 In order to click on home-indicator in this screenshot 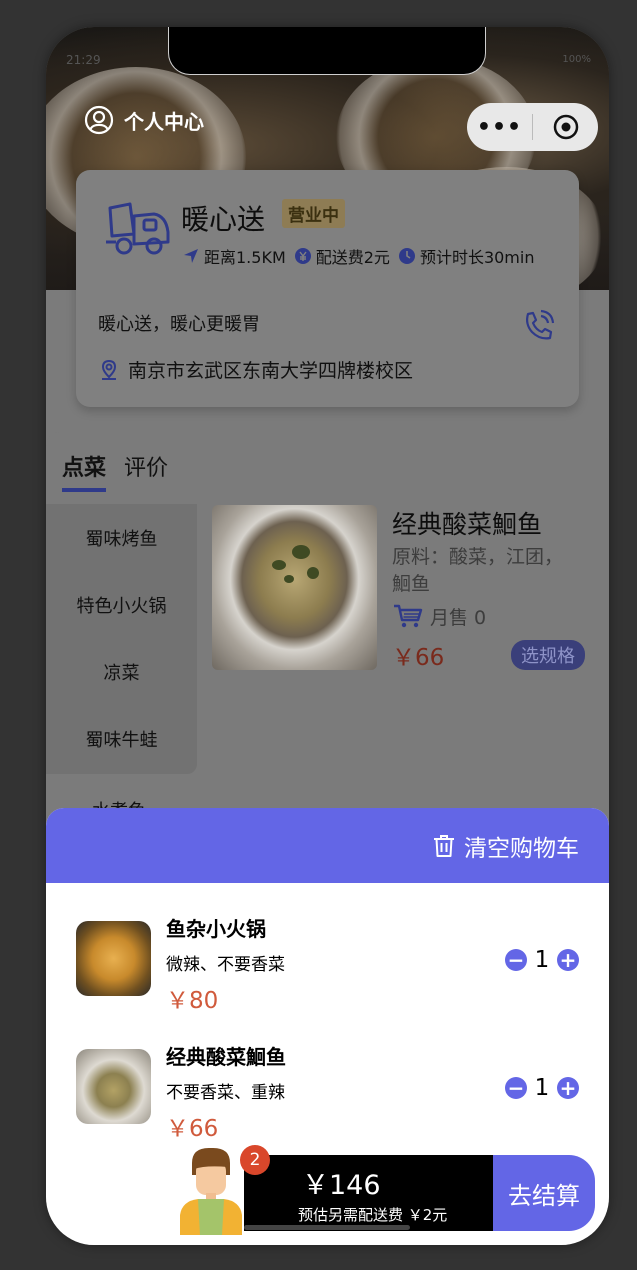, I will do `click(327, 1227)`.